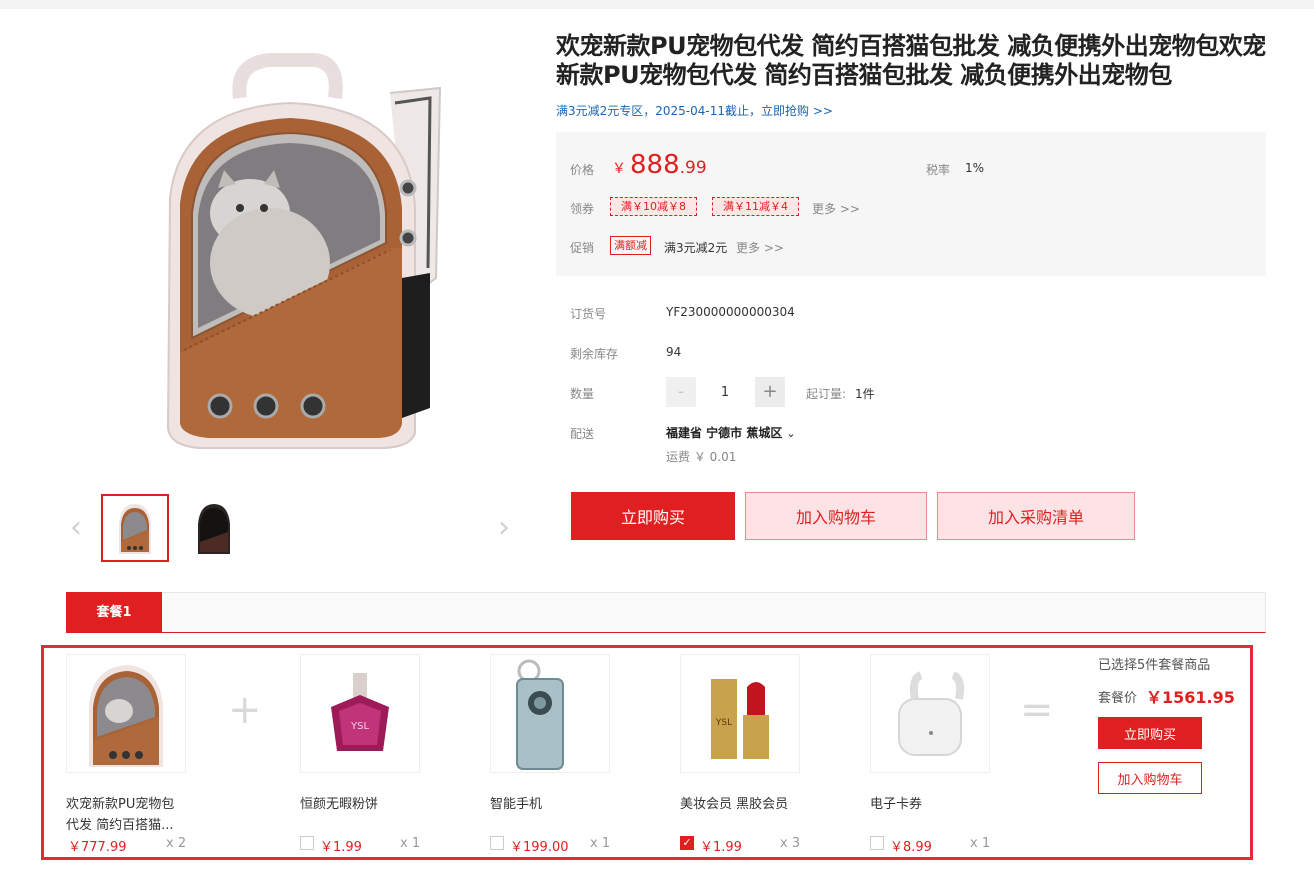 The image size is (1314, 883). I want to click on sku-value: YF230000000000304, so click(730, 312).